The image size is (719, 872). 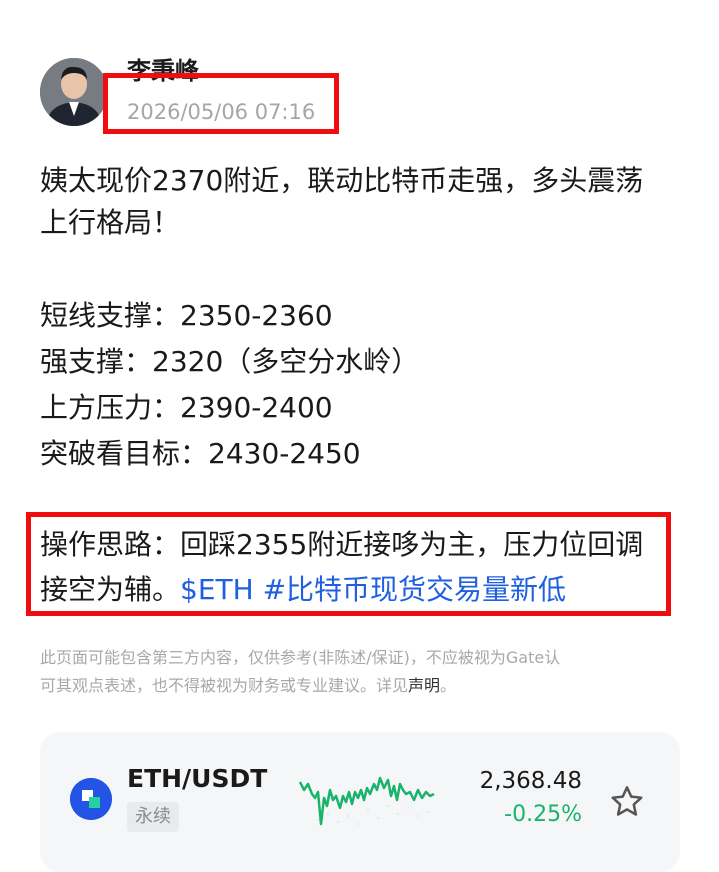 What do you see at coordinates (200, 453) in the screenshot?
I see `level-breakout-target: 突破看目标：2430-2450` at bounding box center [200, 453].